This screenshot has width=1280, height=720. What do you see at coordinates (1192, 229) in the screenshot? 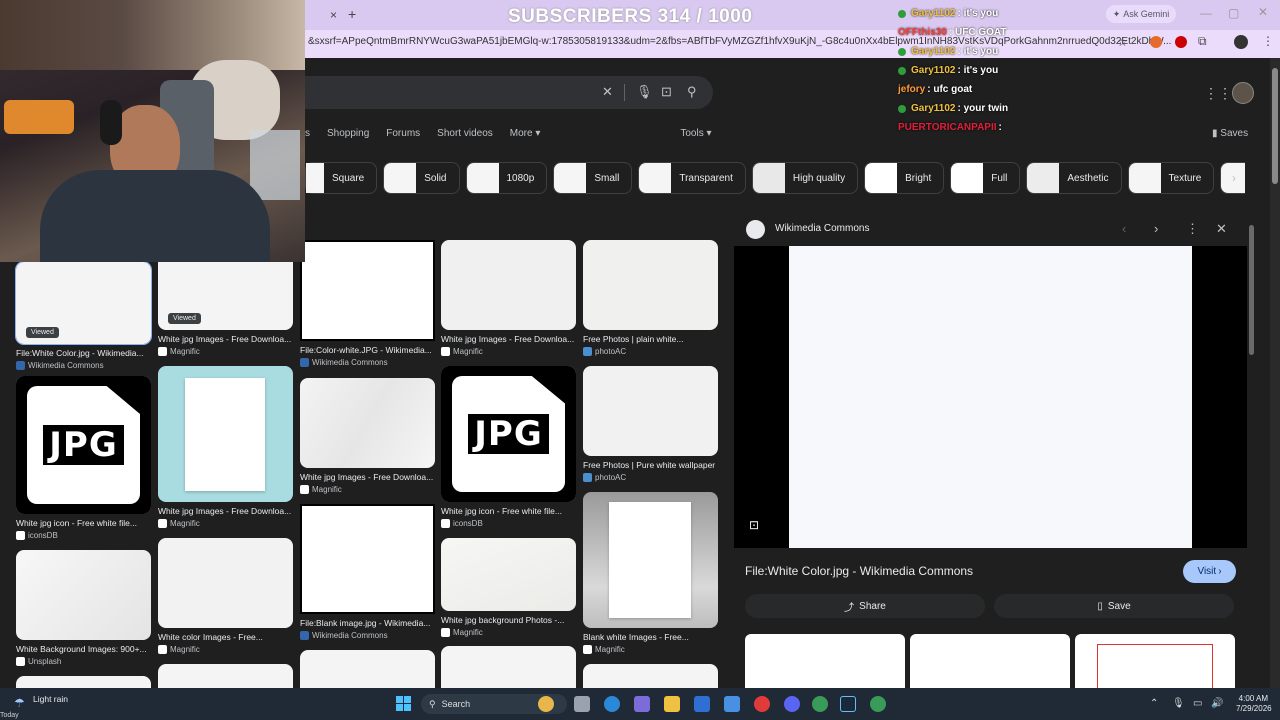
I see `more-options-icon: ⋮` at bounding box center [1192, 229].